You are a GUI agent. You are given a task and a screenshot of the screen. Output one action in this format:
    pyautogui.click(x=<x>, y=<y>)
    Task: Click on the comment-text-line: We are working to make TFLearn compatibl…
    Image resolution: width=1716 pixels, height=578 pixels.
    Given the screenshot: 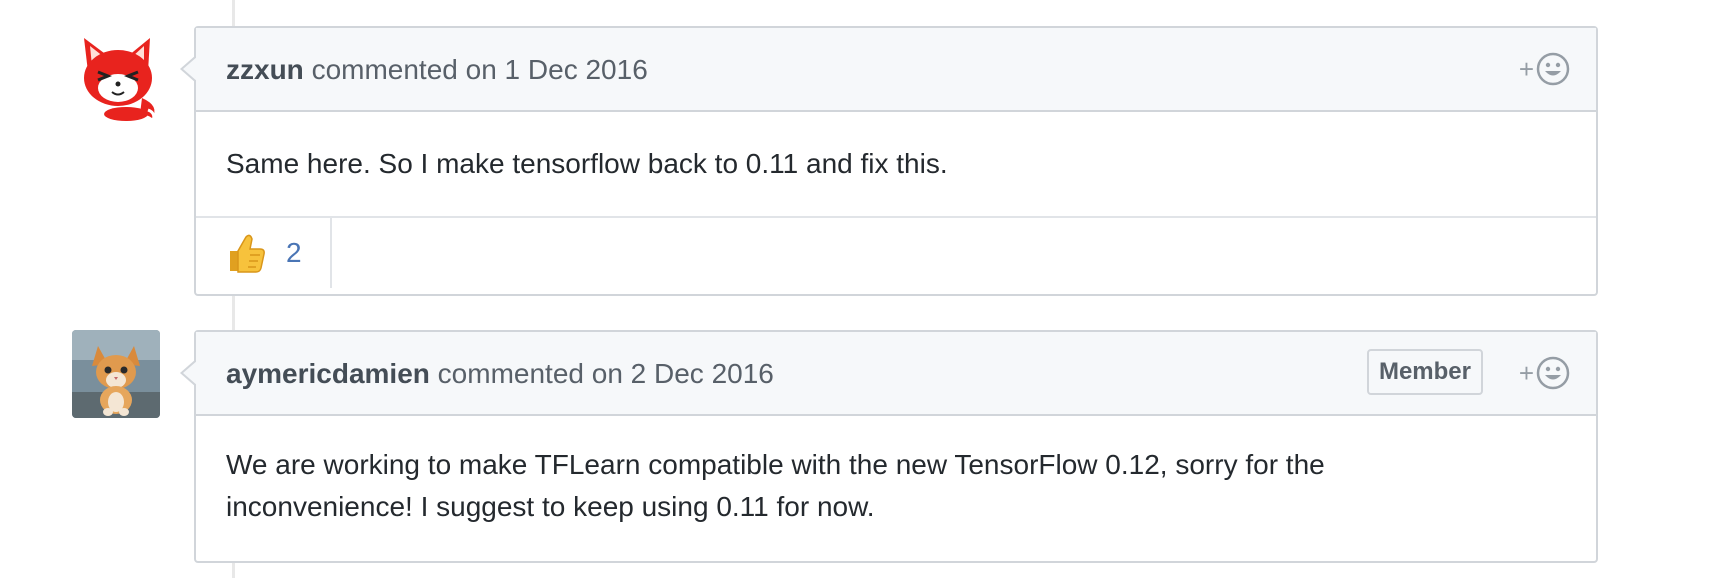 What is the action you would take?
    pyautogui.click(x=775, y=464)
    